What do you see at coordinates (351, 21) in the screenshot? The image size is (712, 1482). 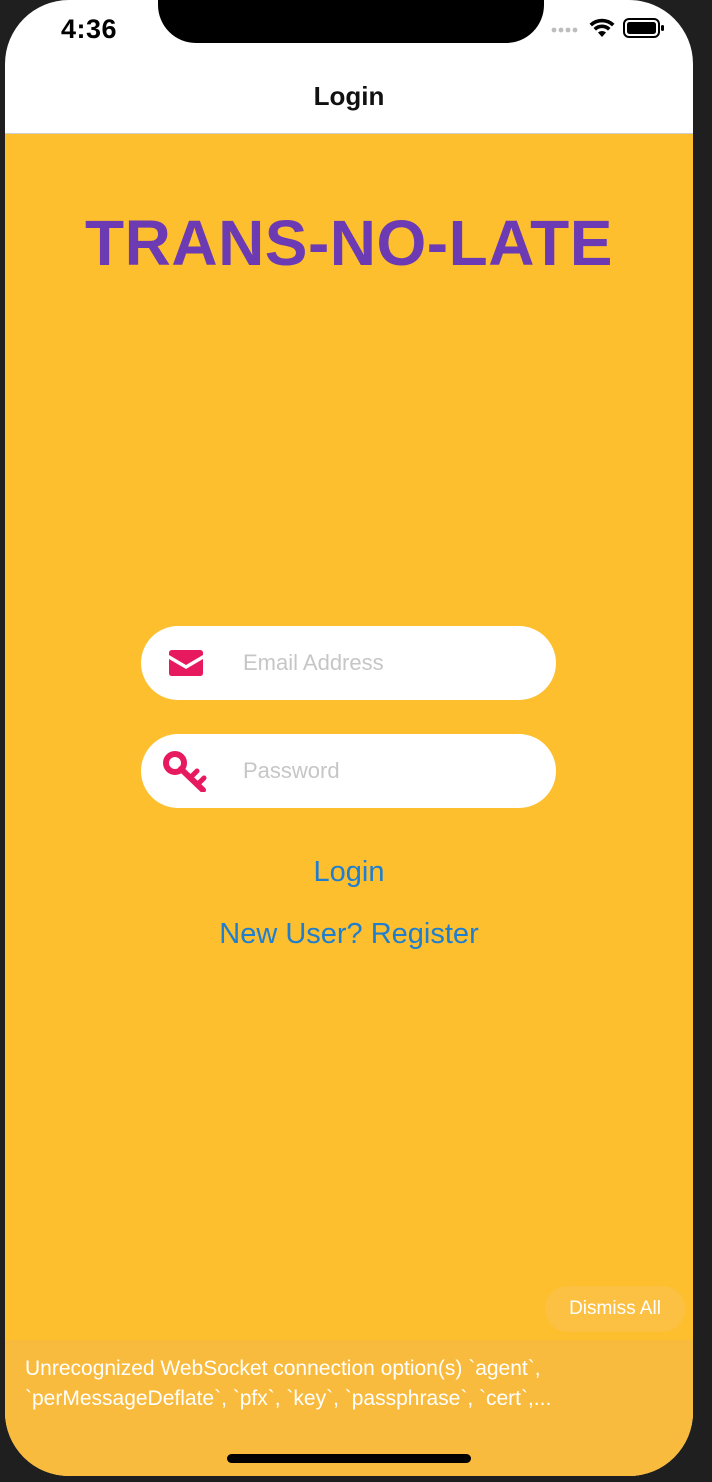 I see `device-notch` at bounding box center [351, 21].